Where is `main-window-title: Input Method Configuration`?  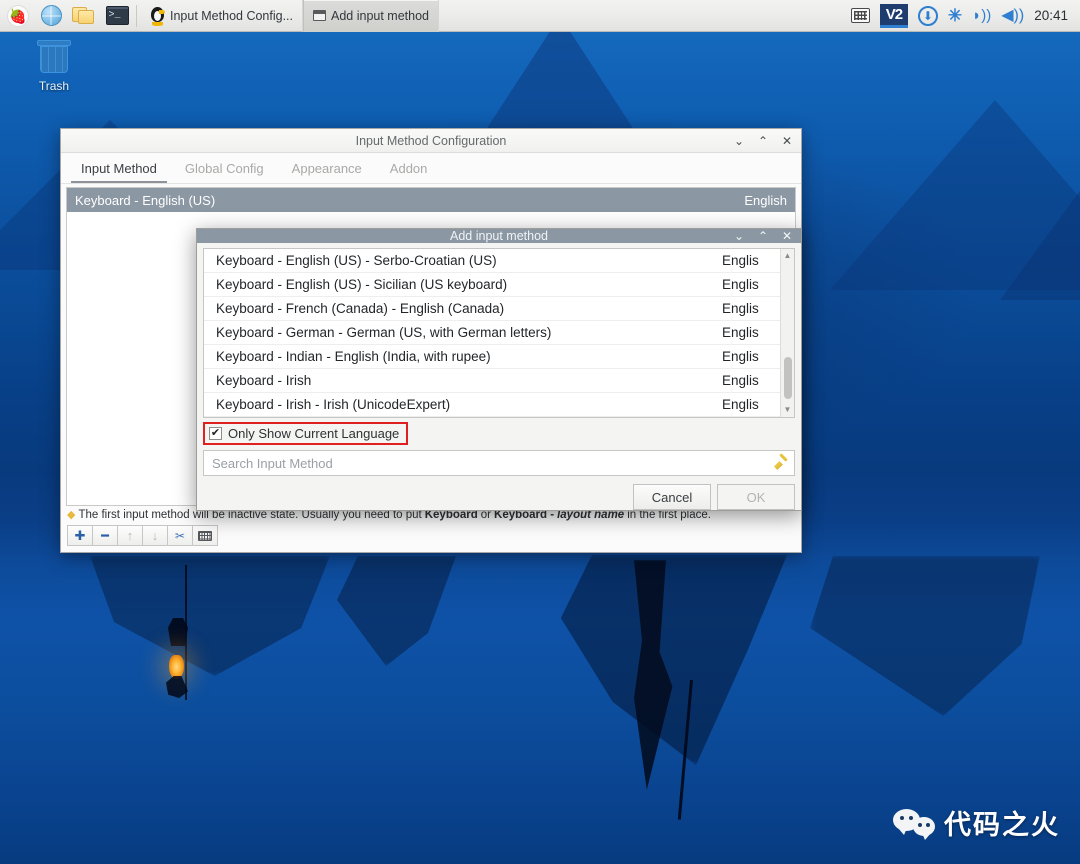 main-window-title: Input Method Configuration is located at coordinates (431, 140).